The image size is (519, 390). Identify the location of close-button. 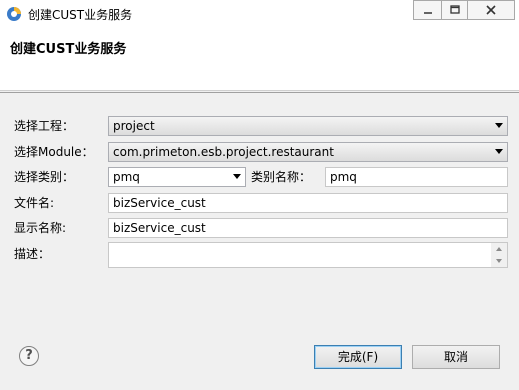
(491, 10).